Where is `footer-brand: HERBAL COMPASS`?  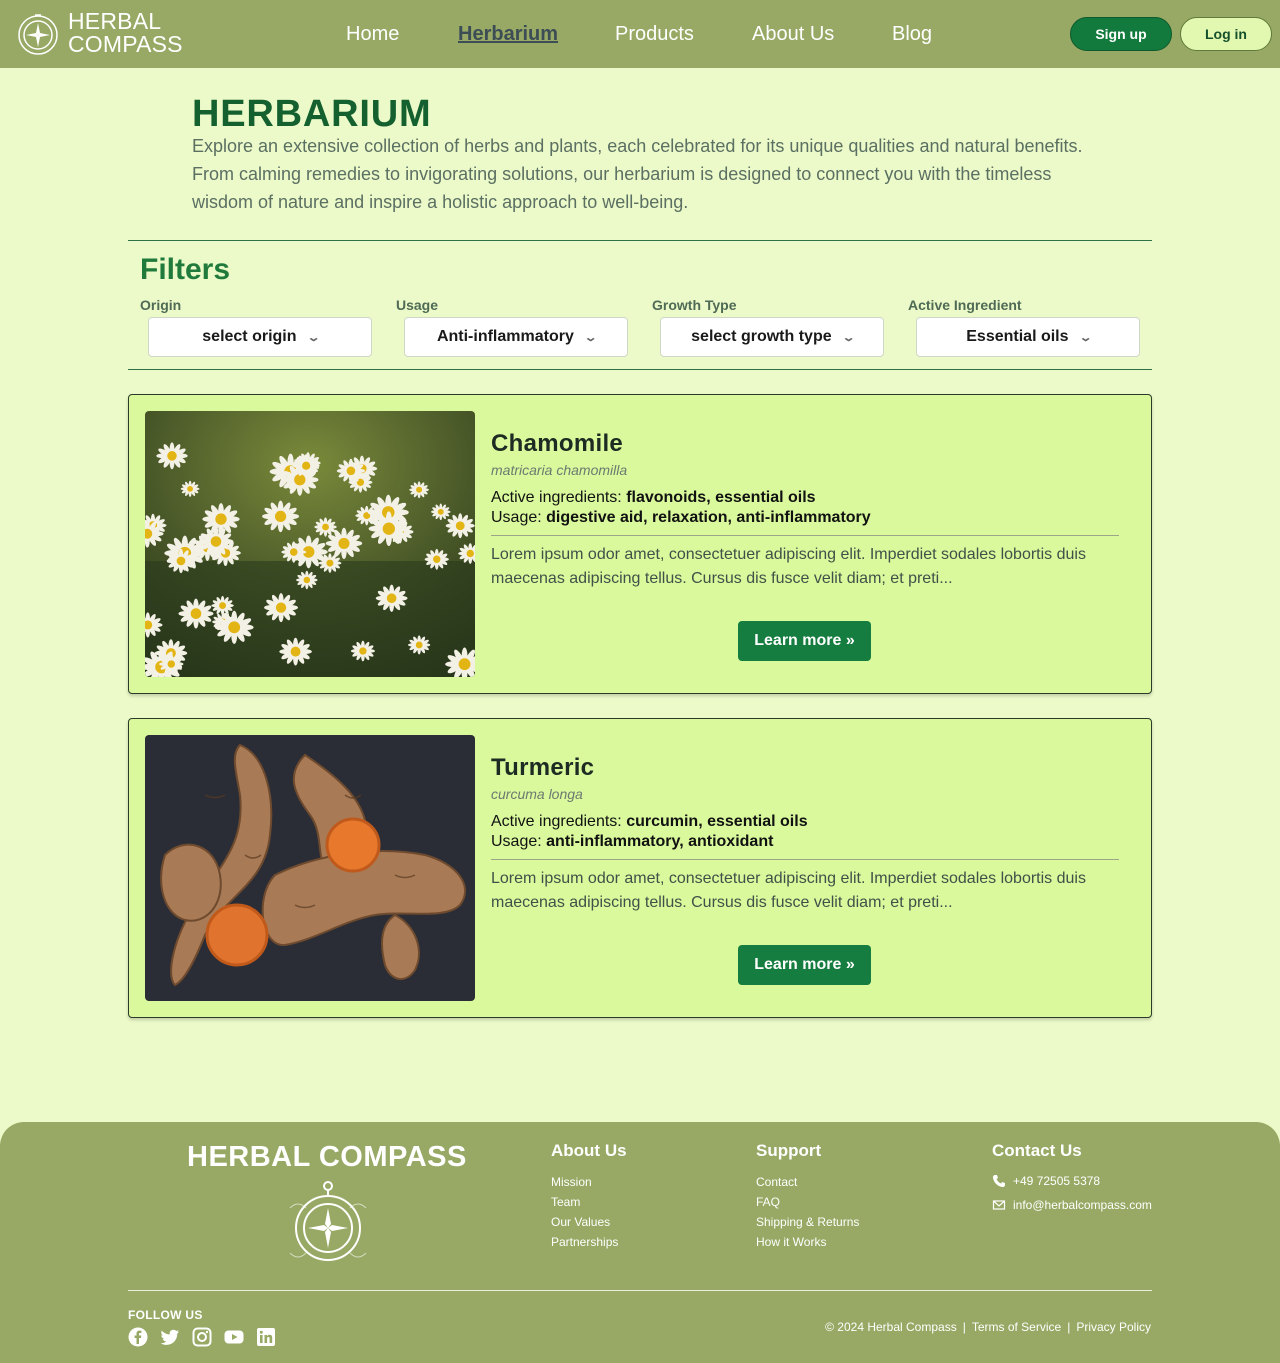 footer-brand: HERBAL COMPASS is located at coordinates (327, 1157).